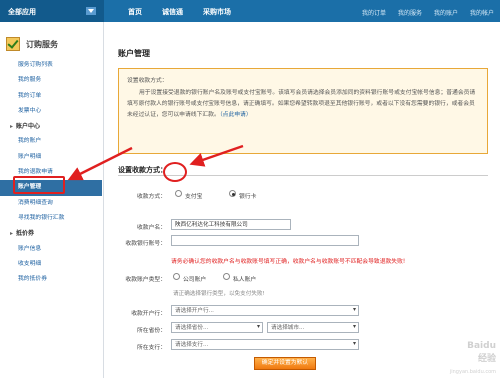  Describe the element at coordinates (226, 276) in the screenshot. I see `radio-personal-account` at that location.